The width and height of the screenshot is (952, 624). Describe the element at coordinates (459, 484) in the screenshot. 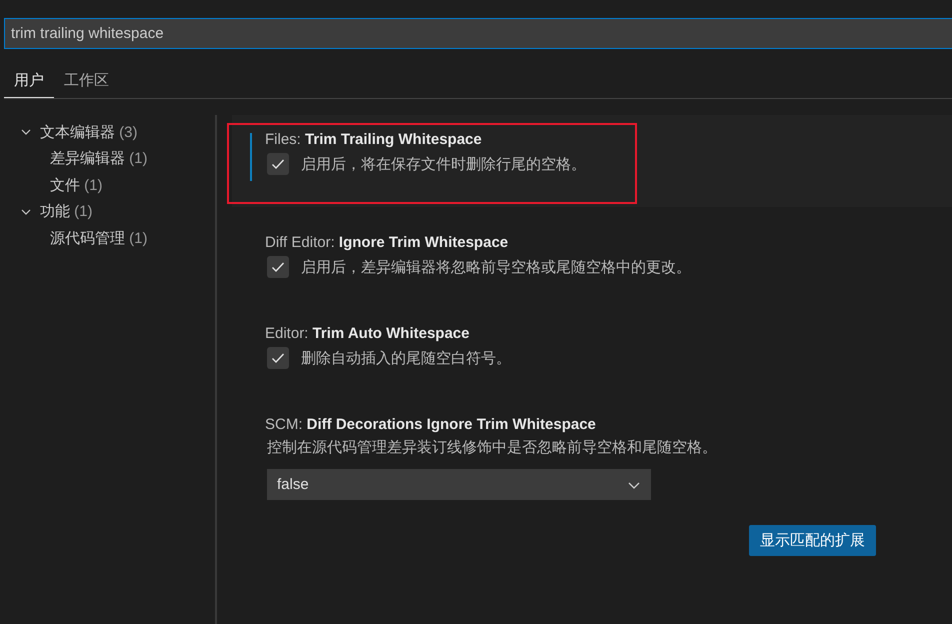

I see `dropdown: false` at that location.